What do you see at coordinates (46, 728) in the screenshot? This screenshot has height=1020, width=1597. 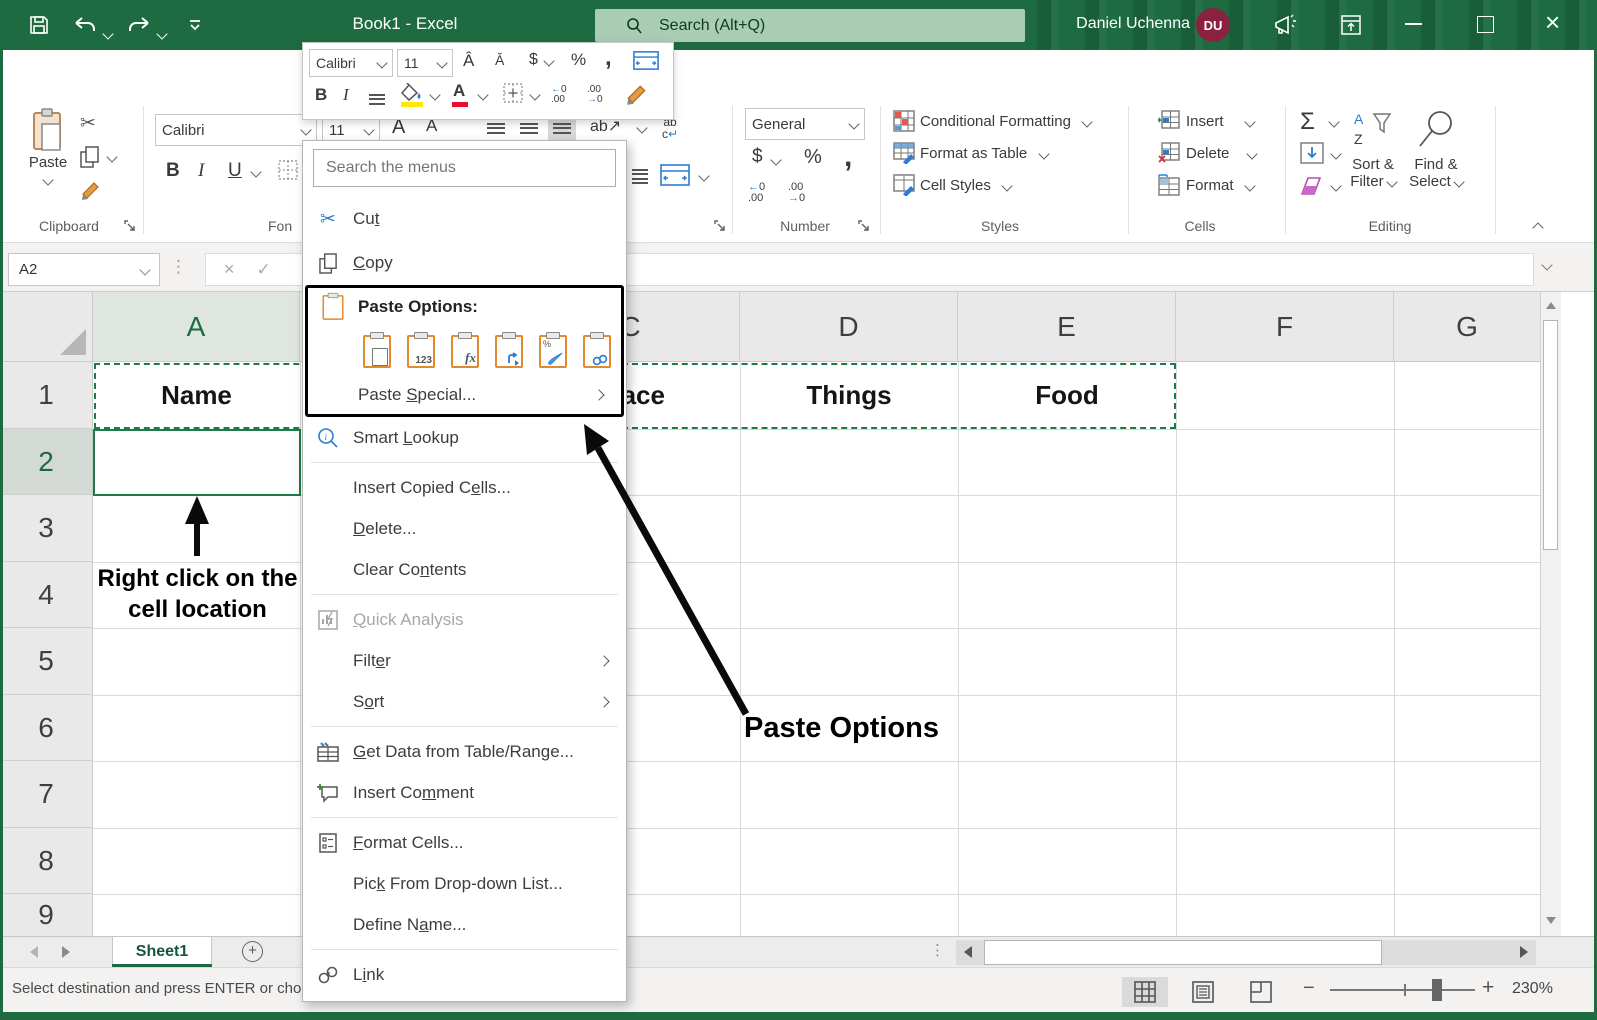 I see `row-header-6: 6` at bounding box center [46, 728].